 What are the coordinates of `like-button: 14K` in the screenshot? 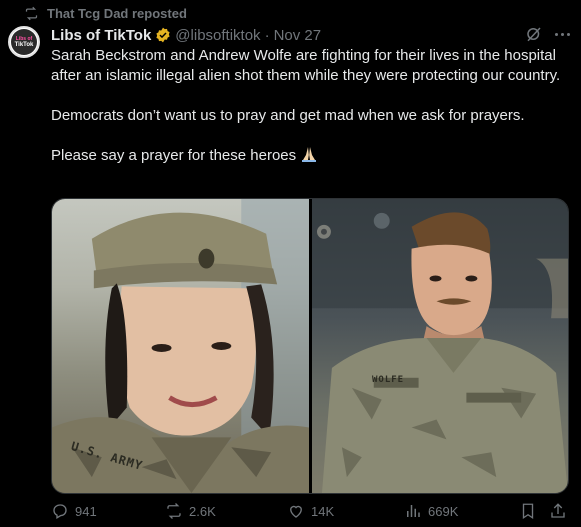 It's located at (310, 511).